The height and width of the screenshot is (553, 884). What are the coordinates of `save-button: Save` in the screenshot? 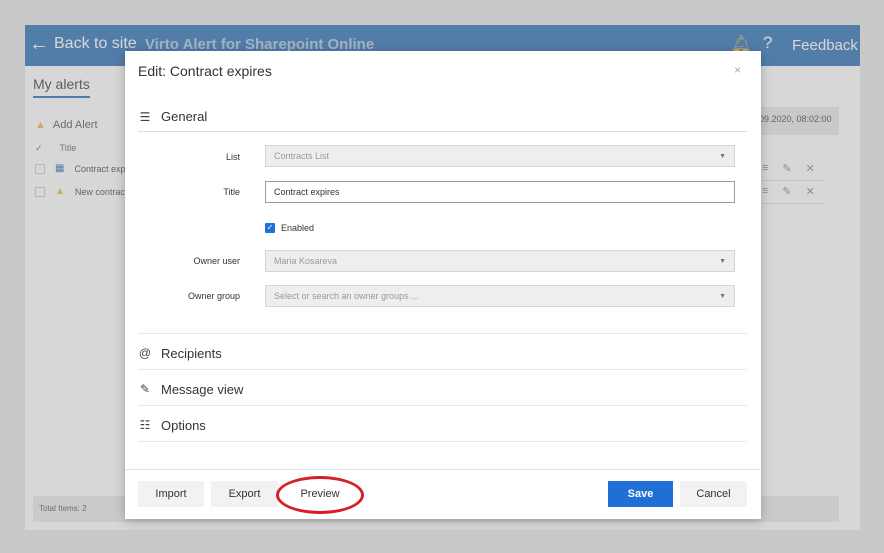 It's located at (640, 494).